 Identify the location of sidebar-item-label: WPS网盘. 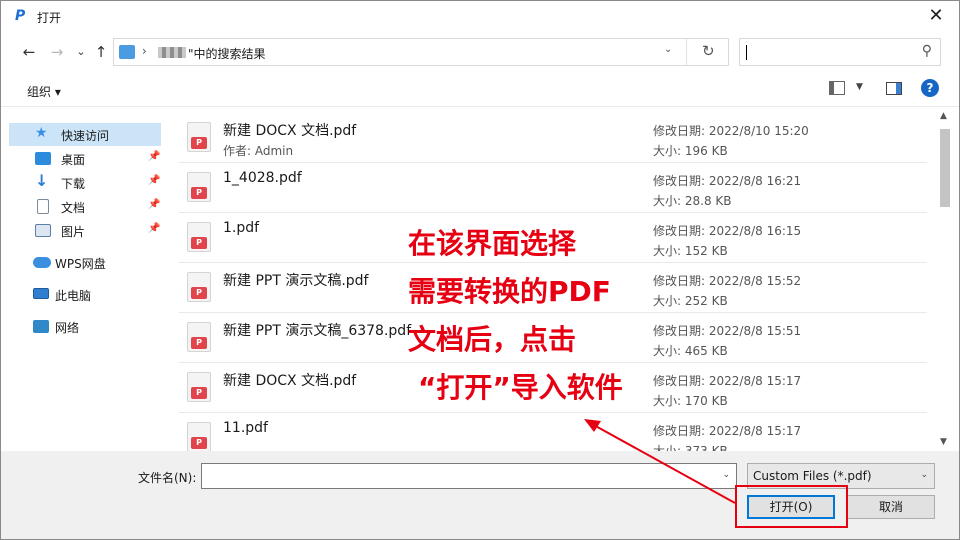
(80, 264).